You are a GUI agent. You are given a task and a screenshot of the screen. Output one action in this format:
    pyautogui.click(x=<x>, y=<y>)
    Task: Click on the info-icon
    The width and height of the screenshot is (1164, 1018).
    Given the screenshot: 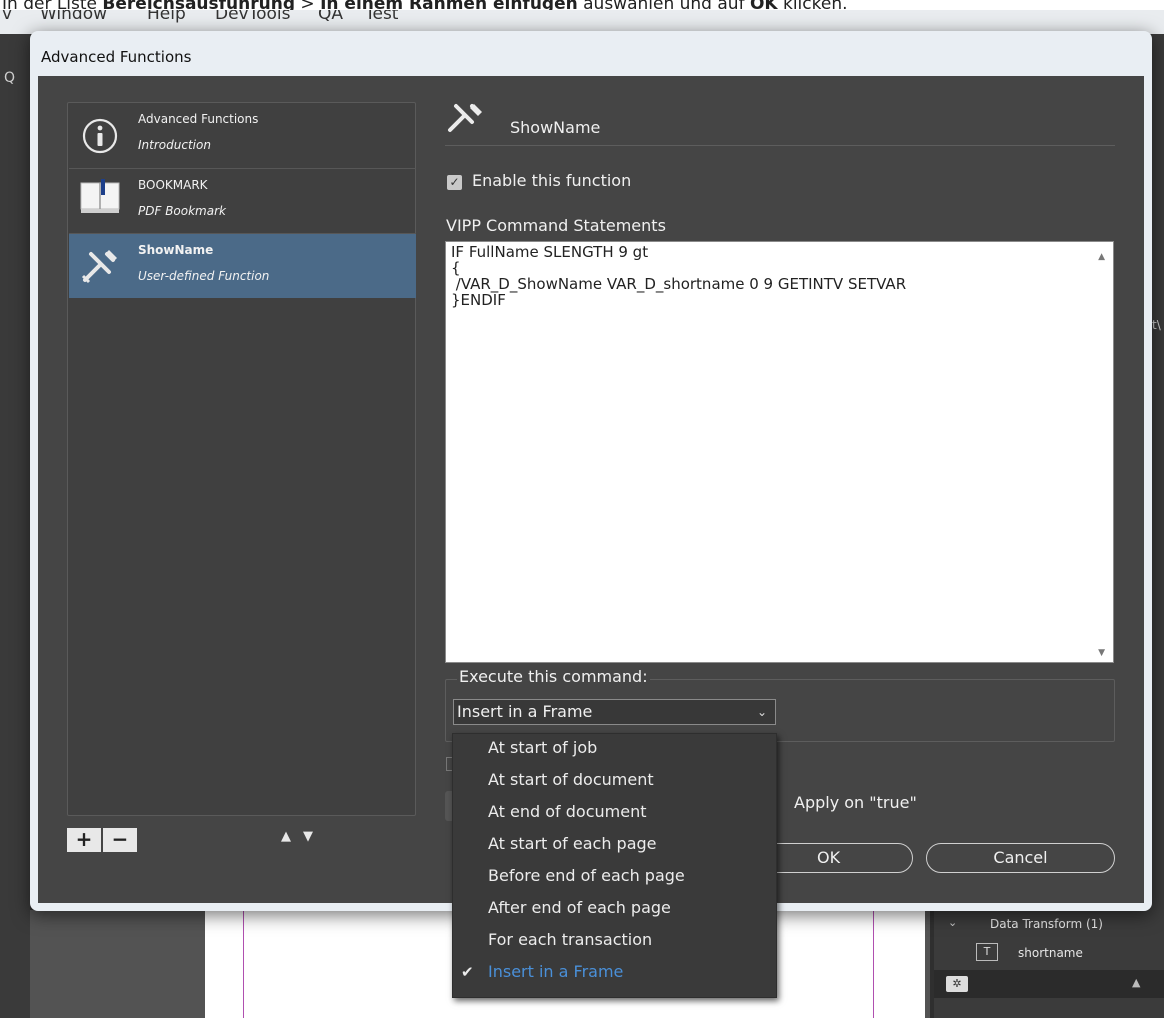 What is the action you would take?
    pyautogui.click(x=100, y=136)
    